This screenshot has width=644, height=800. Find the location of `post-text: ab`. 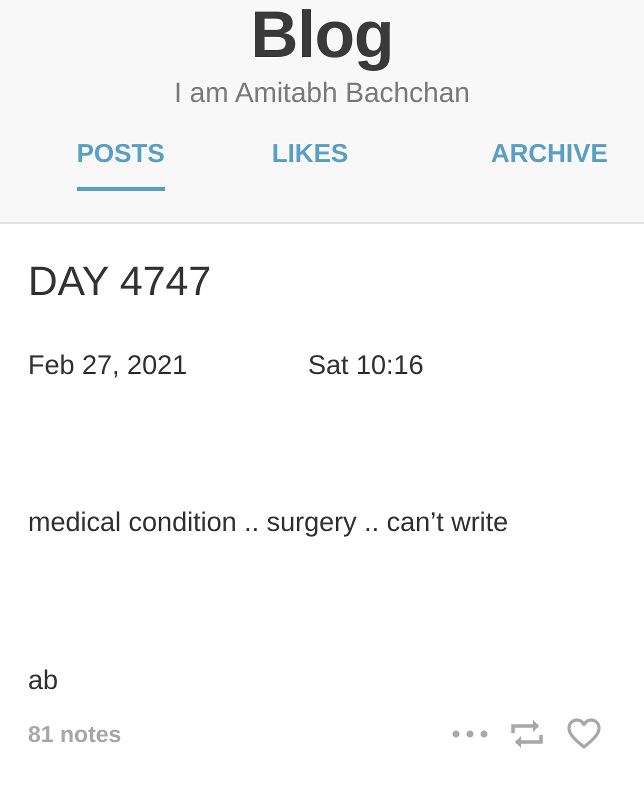

post-text: ab is located at coordinates (44, 680).